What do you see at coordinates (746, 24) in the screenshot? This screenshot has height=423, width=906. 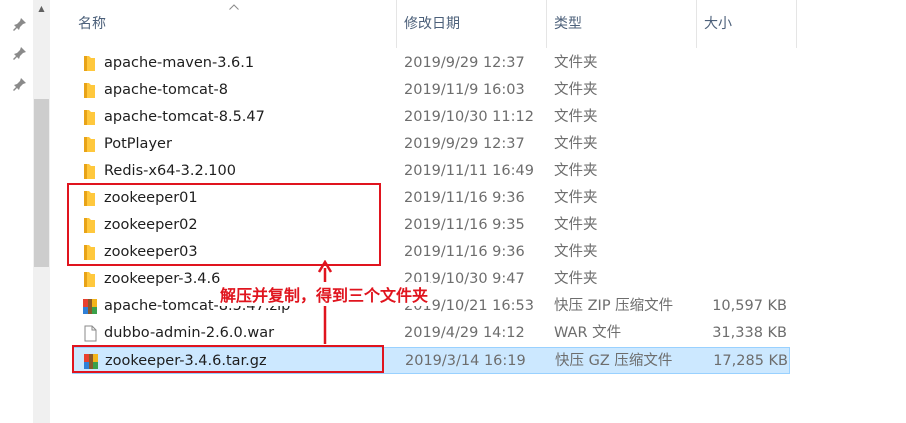 I see `column-size: 大小` at bounding box center [746, 24].